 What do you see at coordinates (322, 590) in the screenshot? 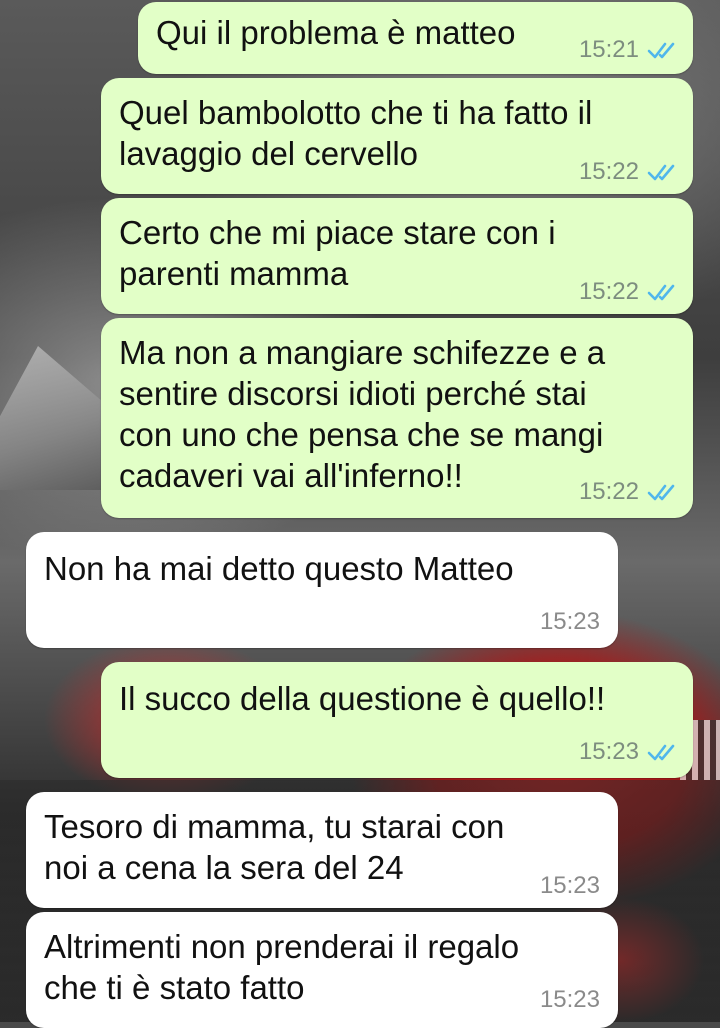
I see `message-bubble-incoming: Non ha mai detto questo Matteo 15:23` at bounding box center [322, 590].